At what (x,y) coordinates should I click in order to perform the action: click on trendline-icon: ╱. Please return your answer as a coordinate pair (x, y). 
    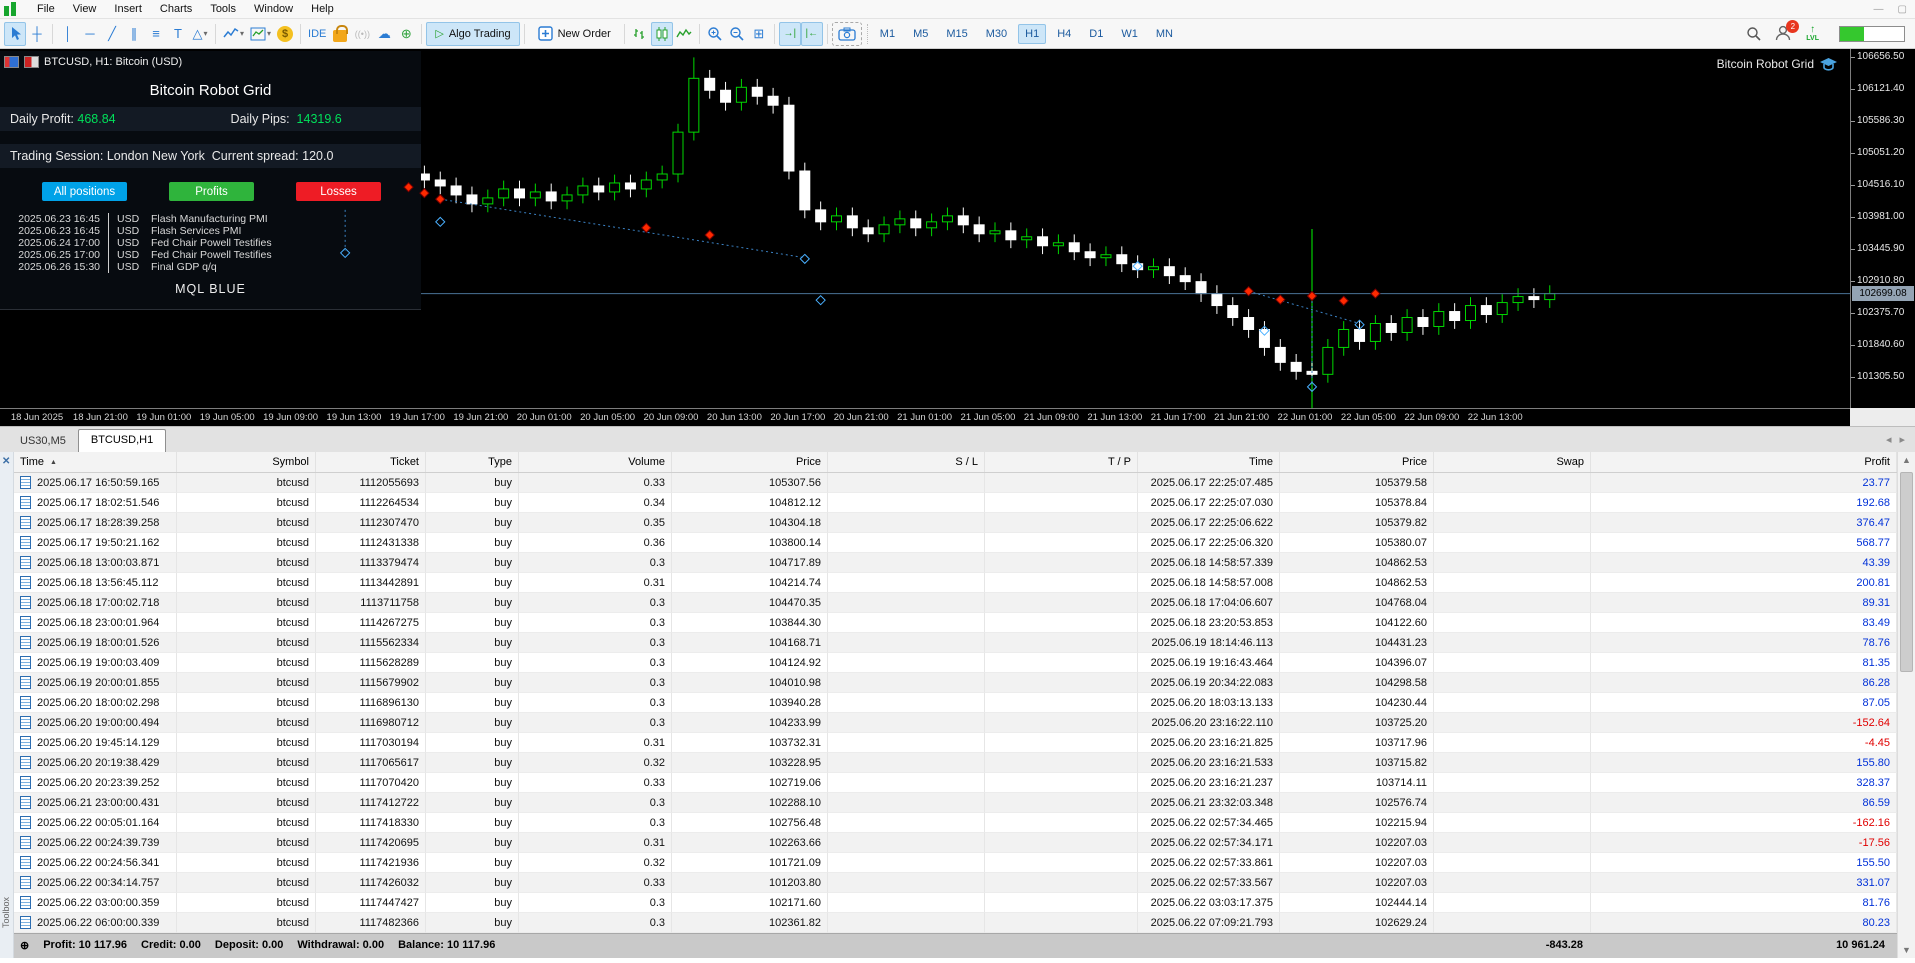
    Looking at the image, I should click on (112, 34).